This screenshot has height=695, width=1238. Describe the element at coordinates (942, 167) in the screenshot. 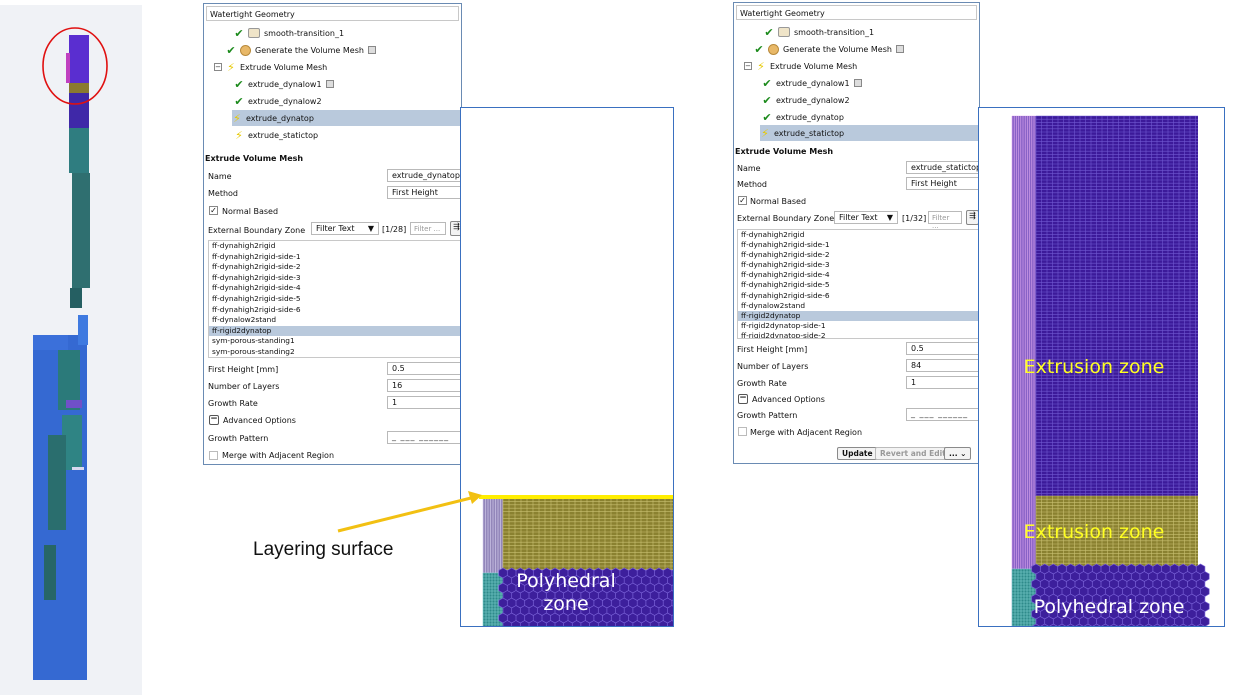

I see `name-field: extrude_statictop` at that location.